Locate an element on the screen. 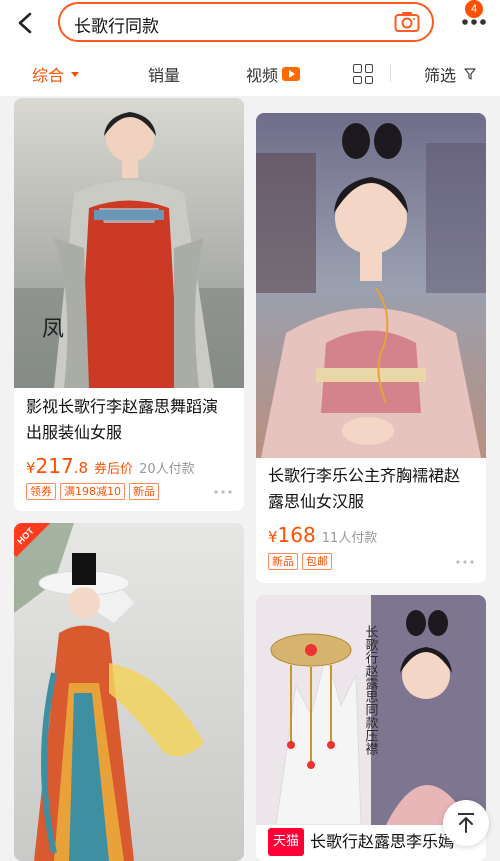 Image resolution: width=500 pixels, height=861 pixels. hot-ribbon: HOT is located at coordinates (34, 543).